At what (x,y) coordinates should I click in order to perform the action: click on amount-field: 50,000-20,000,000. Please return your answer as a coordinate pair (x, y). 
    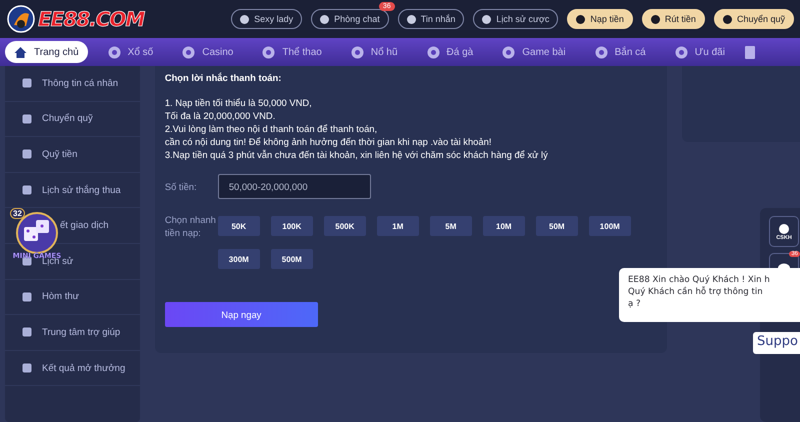
    Looking at the image, I should click on (294, 186).